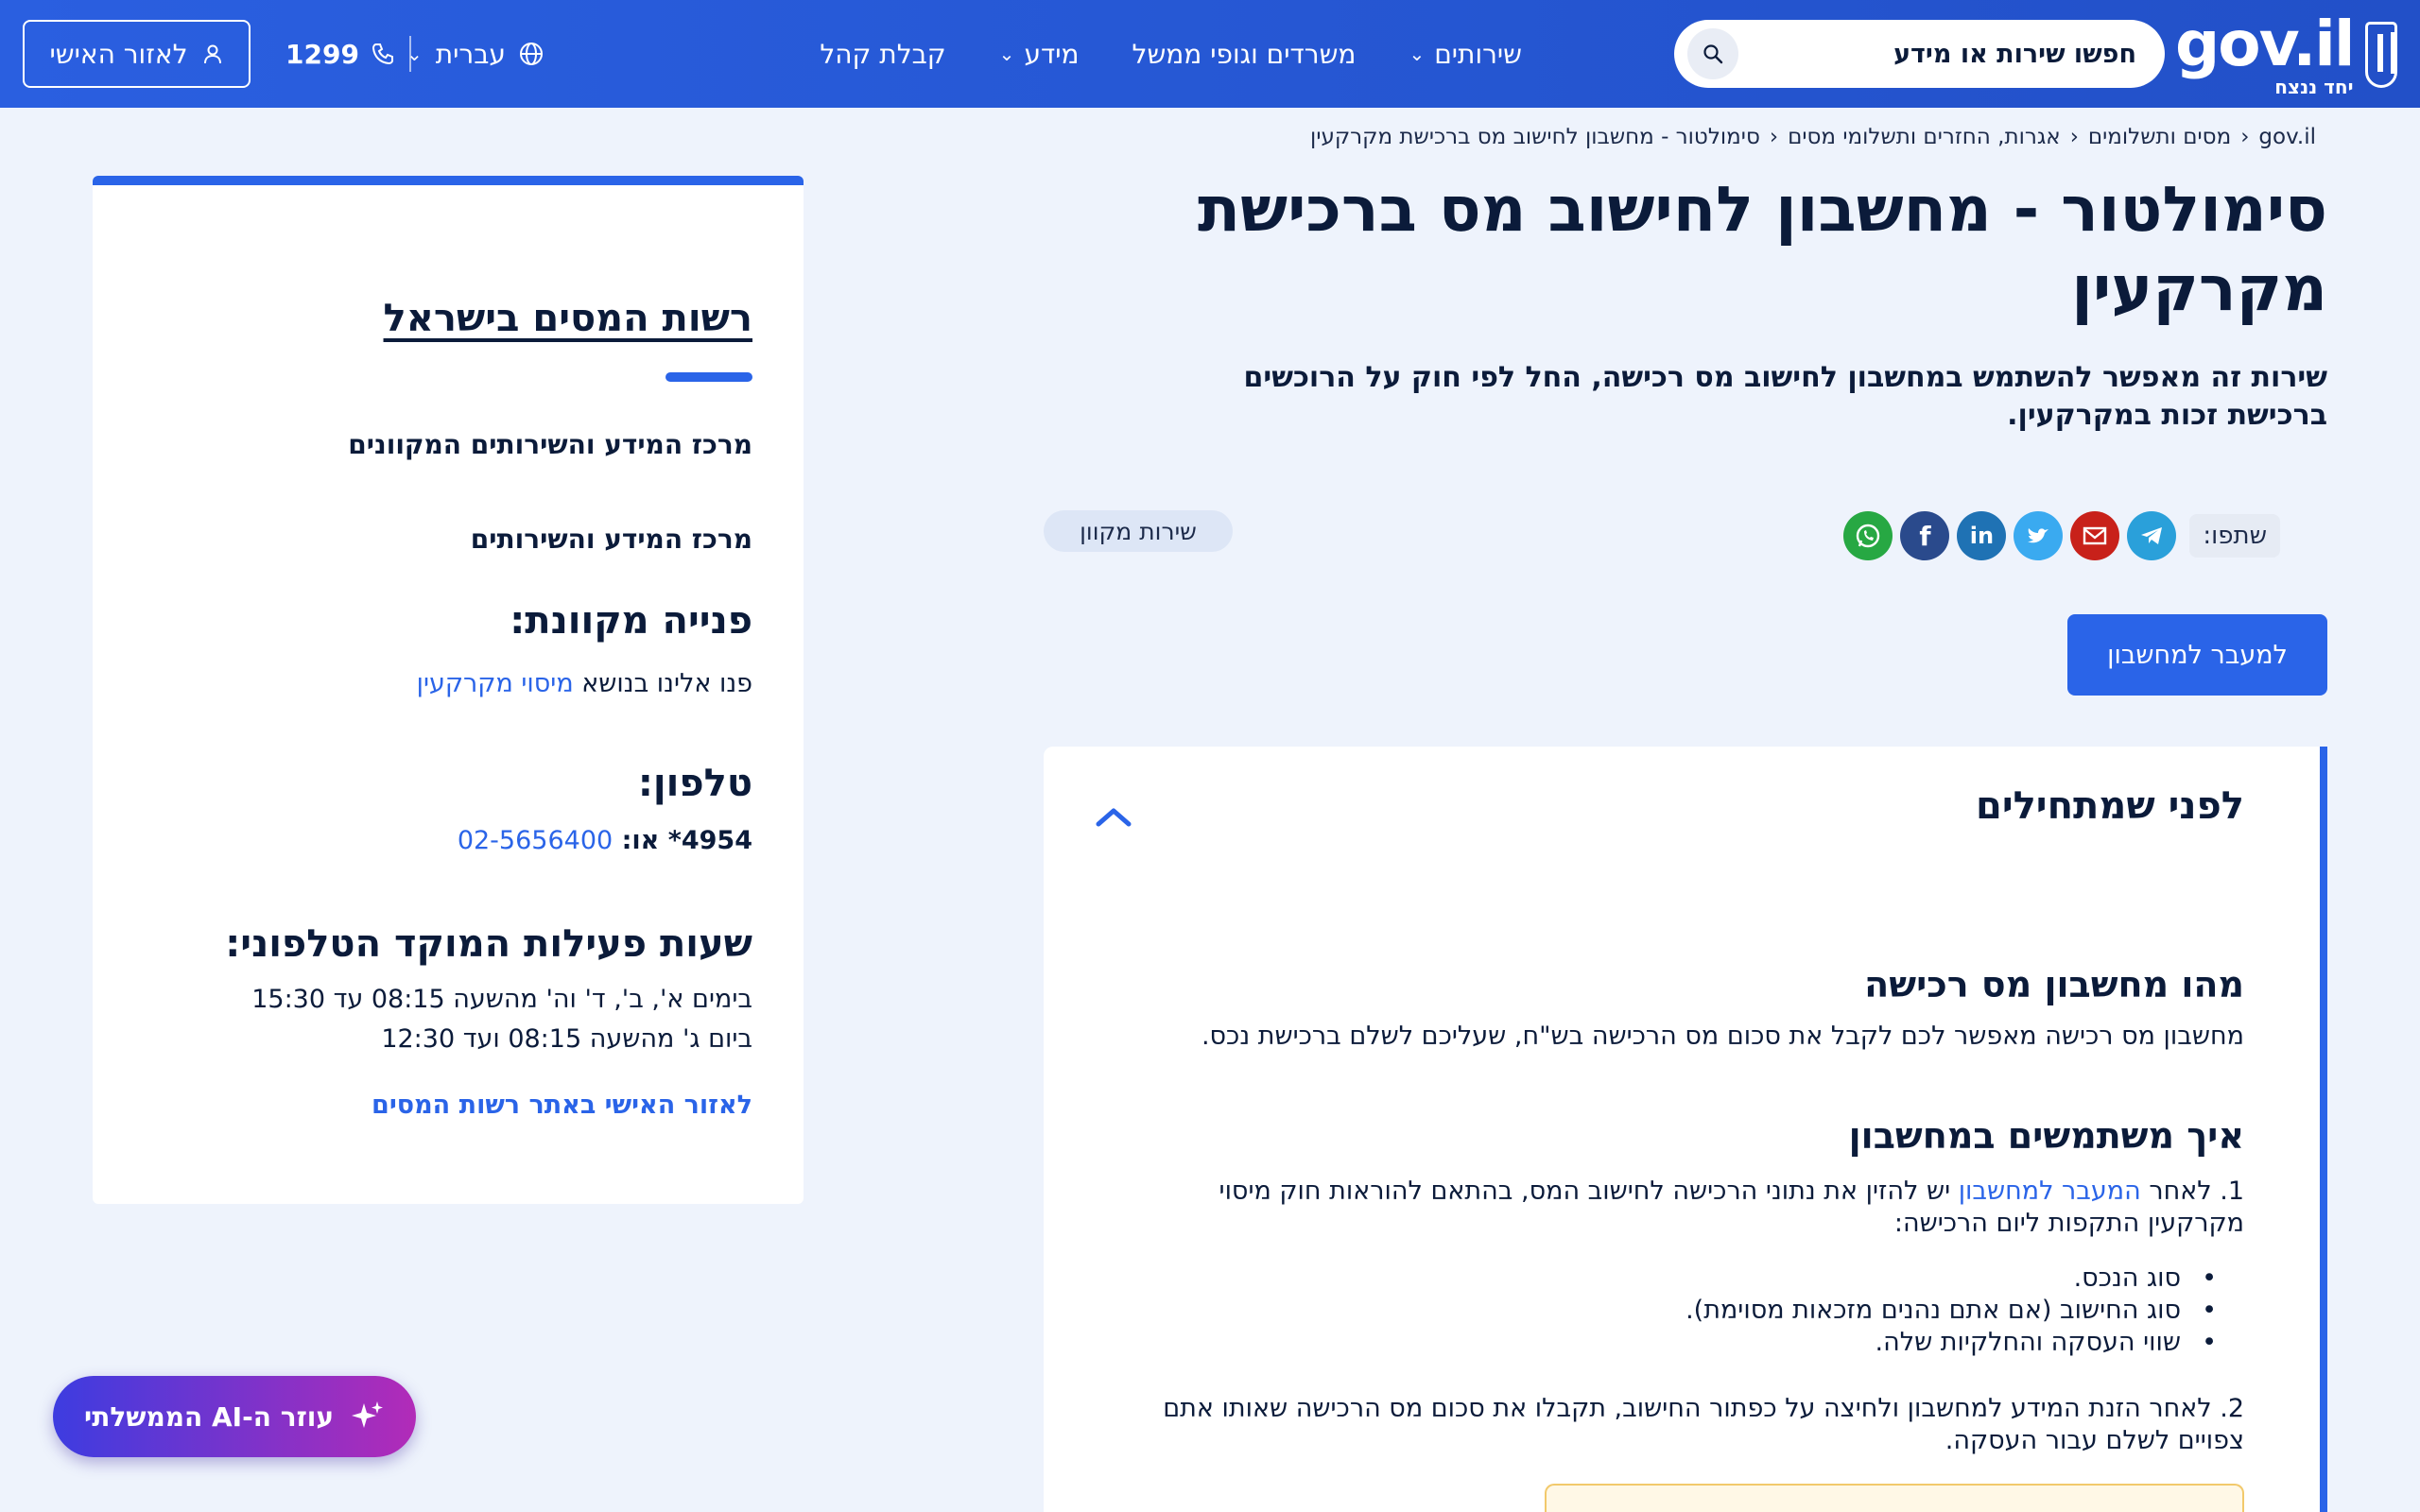  Describe the element at coordinates (119, 54) in the screenshot. I see `personal-area-label: לאזור האישי` at that location.